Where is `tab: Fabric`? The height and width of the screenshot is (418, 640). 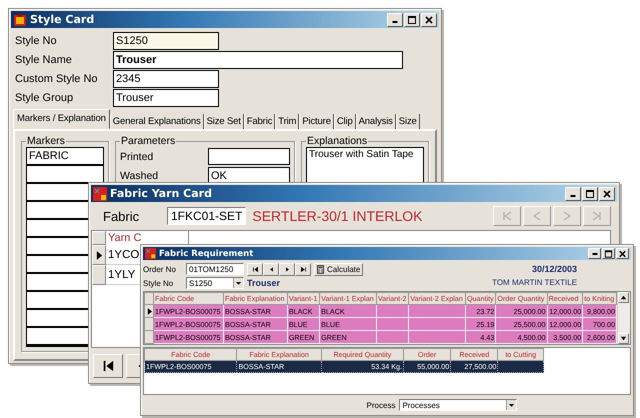
tab: Fabric is located at coordinates (260, 121).